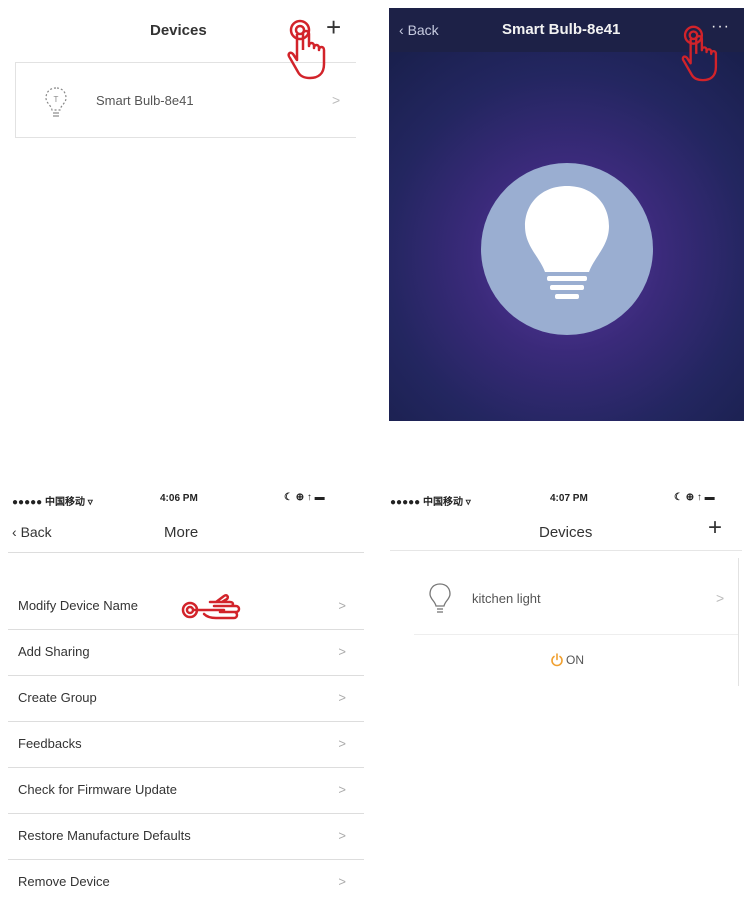 This screenshot has width=746, height=905. I want to click on menu-item-label: Remove Device, so click(64, 881).